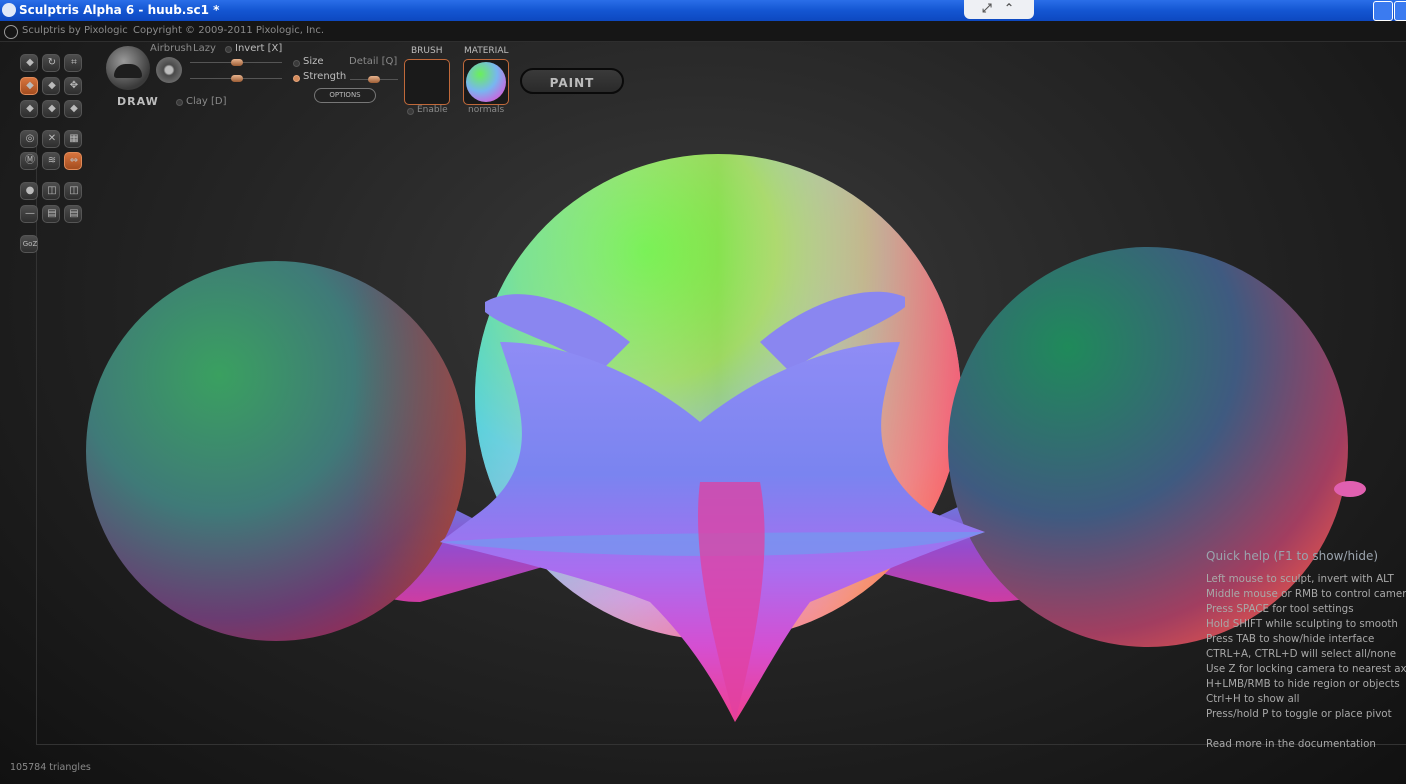 Image resolution: width=1406 pixels, height=784 pixels. I want to click on quick-help-line: Use Z for locking camera to nearest axis, so click(1306, 669).